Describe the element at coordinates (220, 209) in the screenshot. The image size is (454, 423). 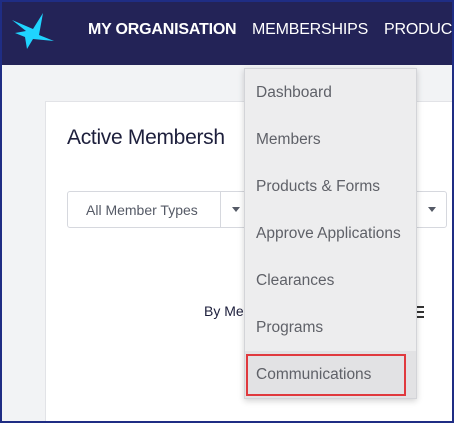
I see `filter-divider` at that location.